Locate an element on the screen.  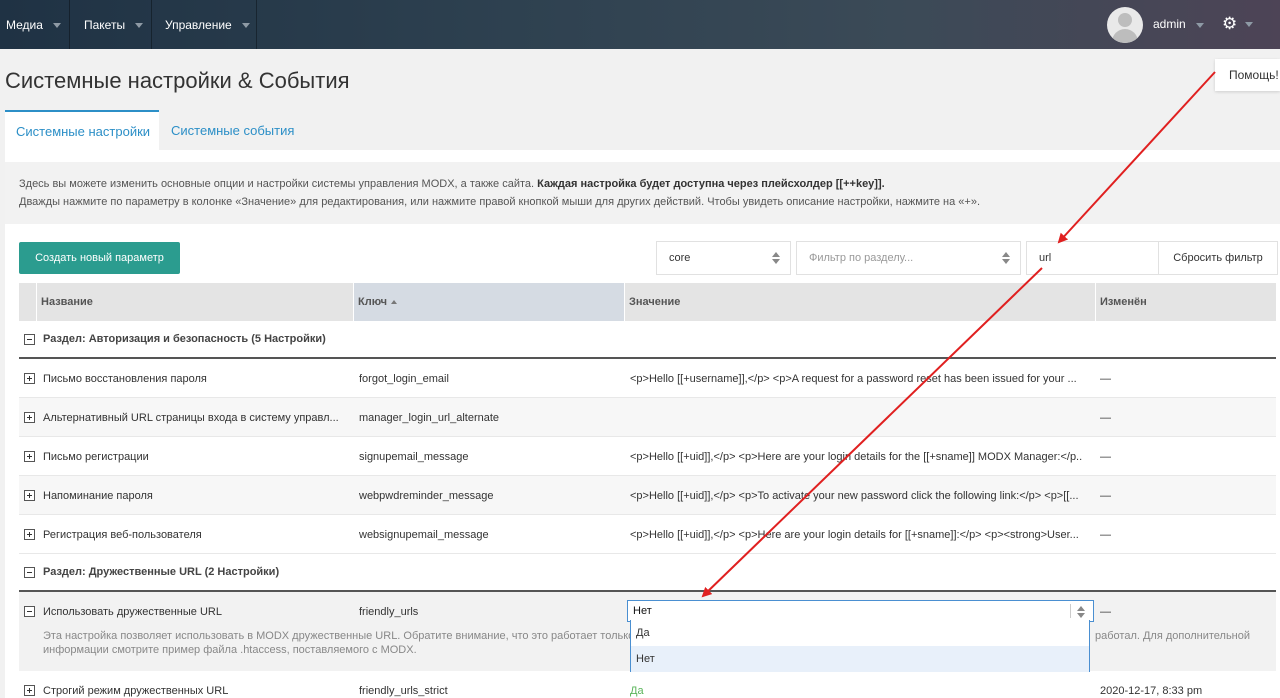
nav-packages-label: Пакеты is located at coordinates (105, 24).